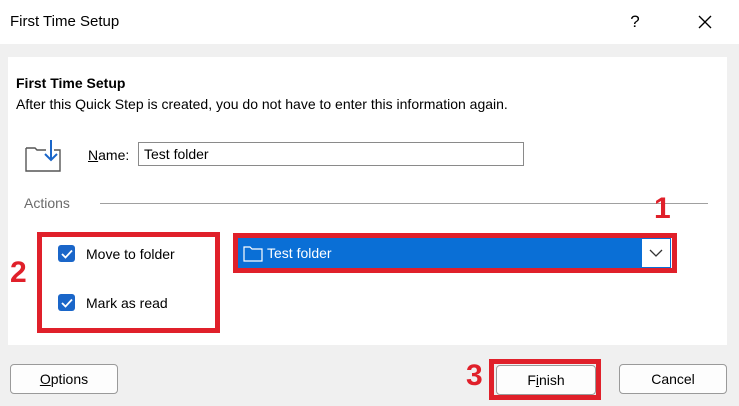 This screenshot has width=739, height=406. I want to click on close-button, so click(705, 22).